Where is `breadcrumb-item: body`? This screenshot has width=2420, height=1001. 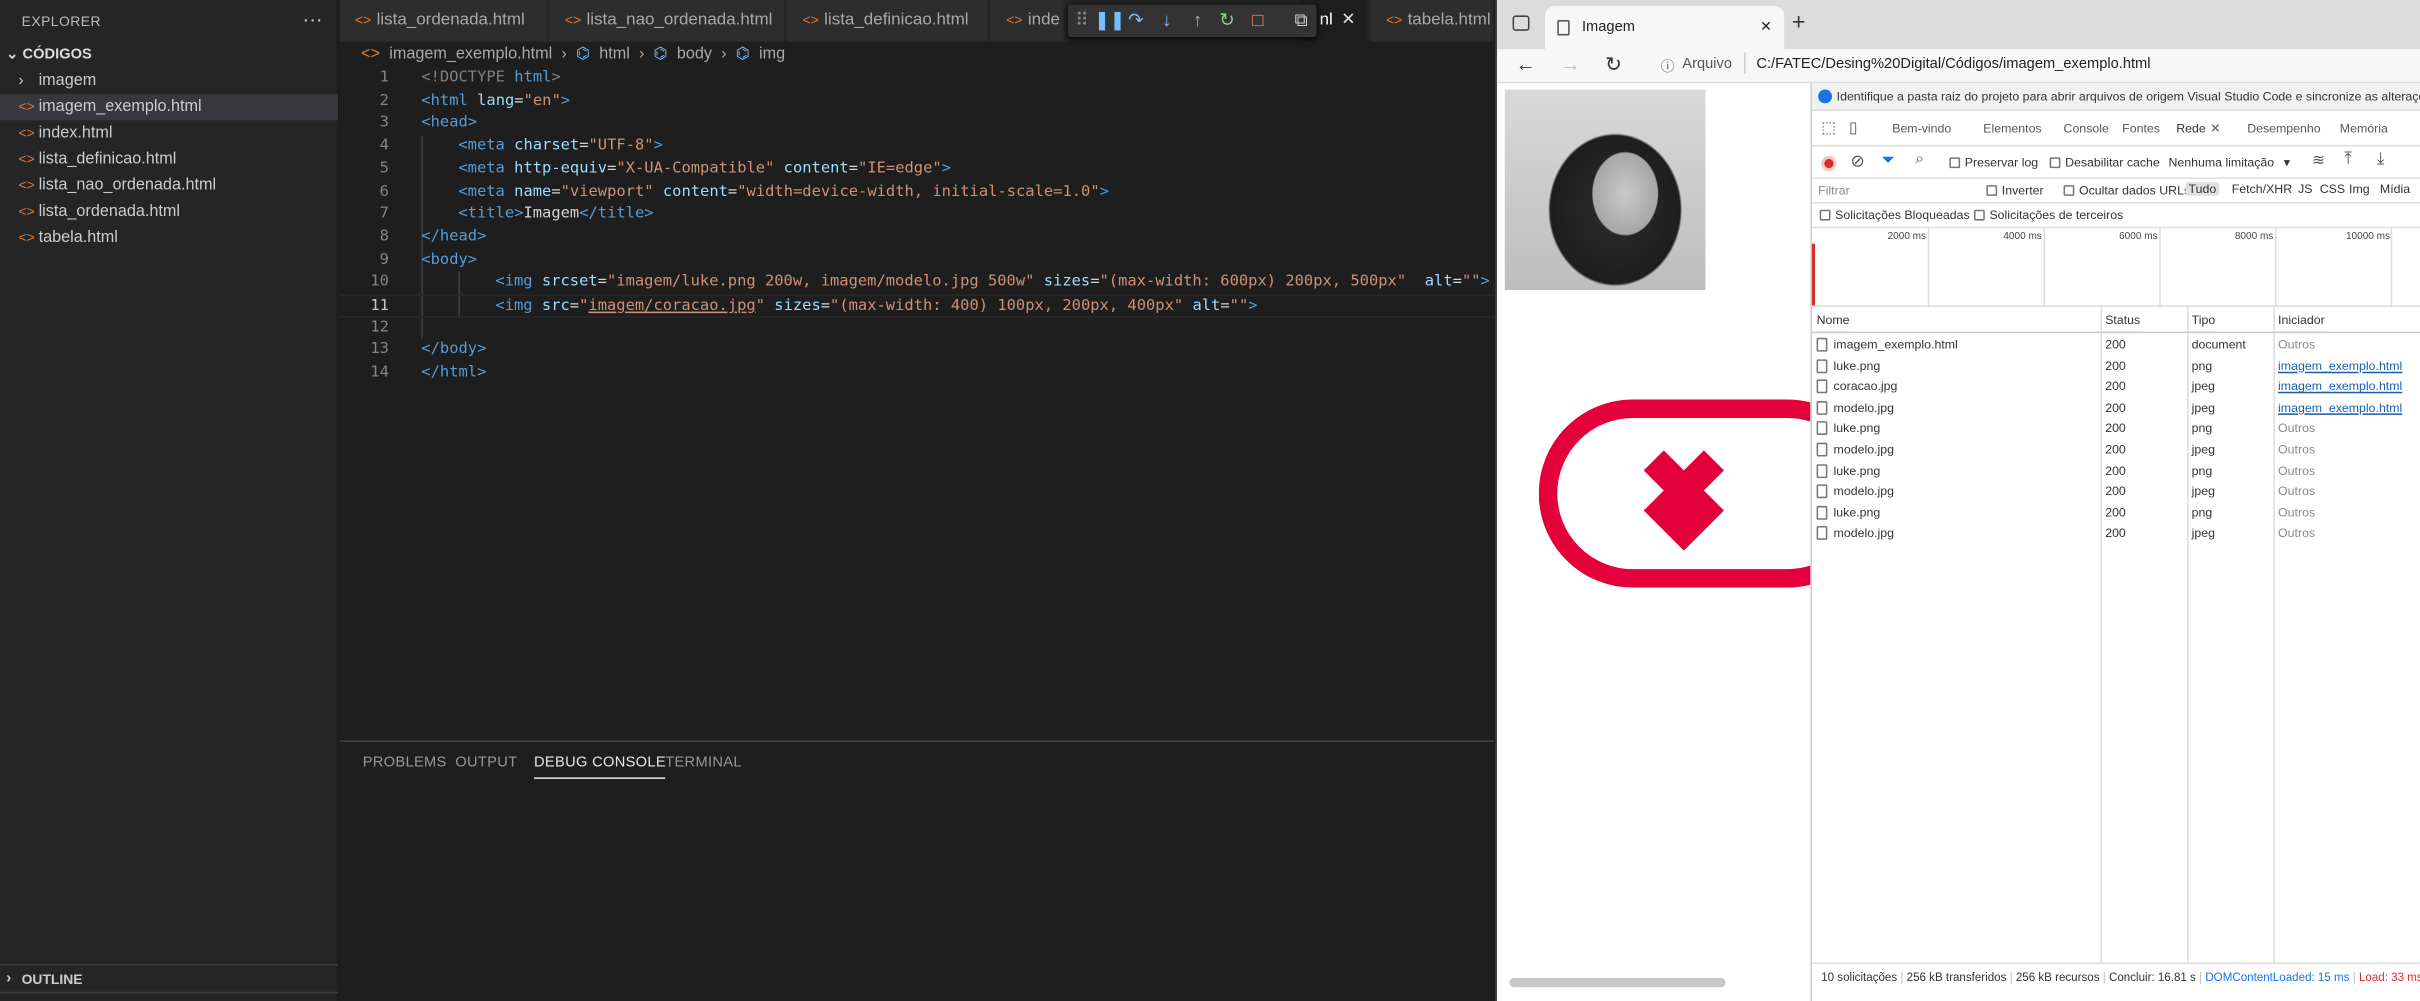 breadcrumb-item: body is located at coordinates (694, 54).